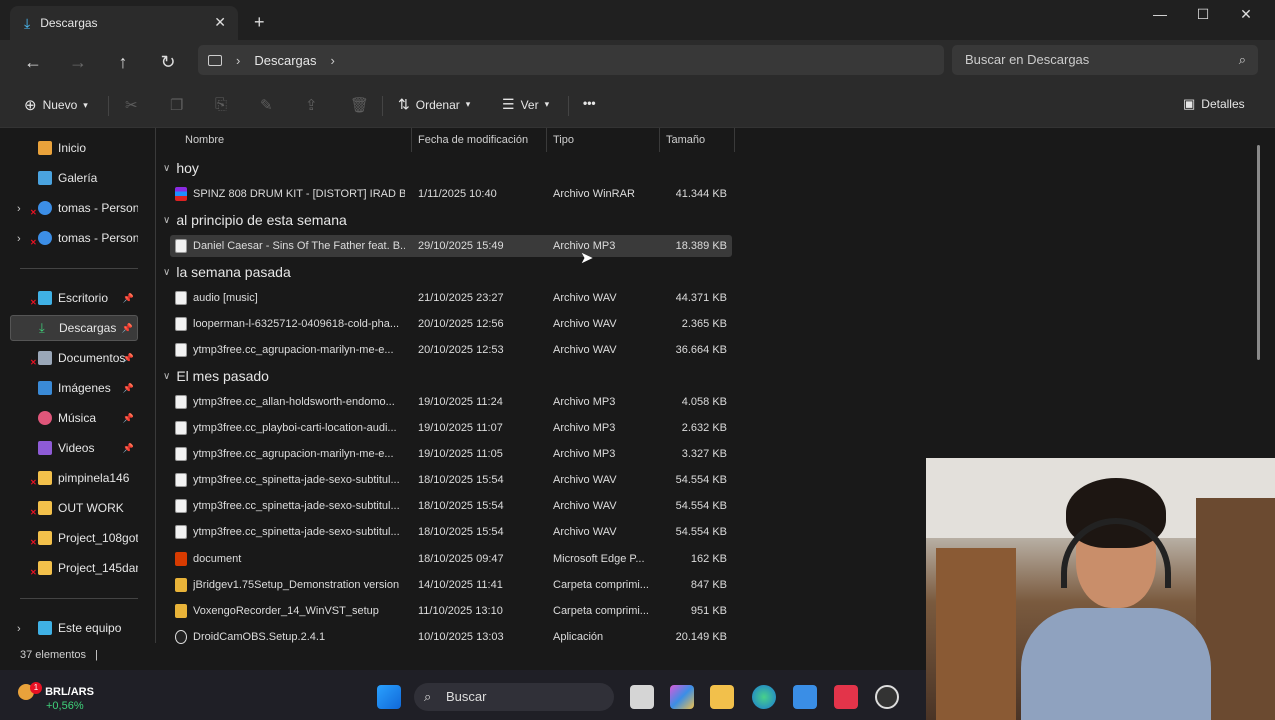  I want to click on group-header-this-week: ∨ al principio de esta semana, so click(255, 220).